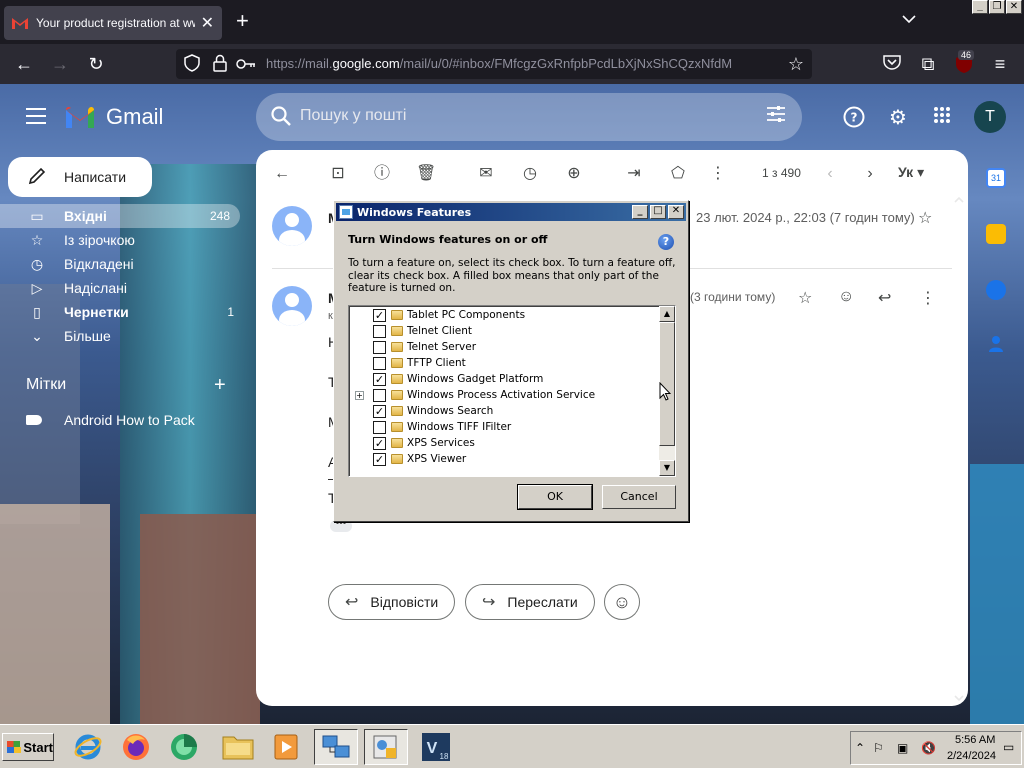  What do you see at coordinates (1014, 7) in the screenshot?
I see `close-window-icon: ✕` at bounding box center [1014, 7].